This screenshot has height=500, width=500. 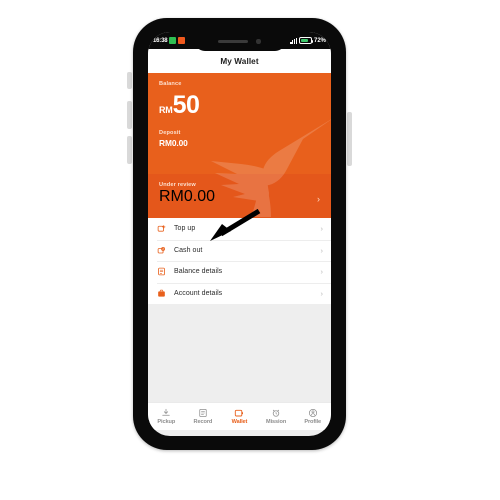 What do you see at coordinates (166, 422) in the screenshot?
I see `tab-label: Pickup` at bounding box center [166, 422].